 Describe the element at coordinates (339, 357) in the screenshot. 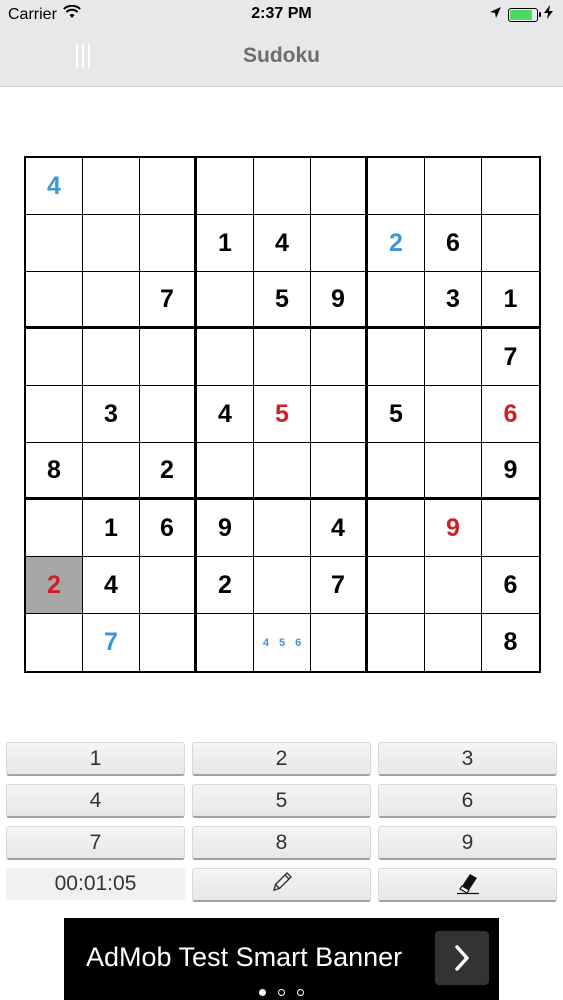

I see `sudoku-cell-r4c6` at that location.